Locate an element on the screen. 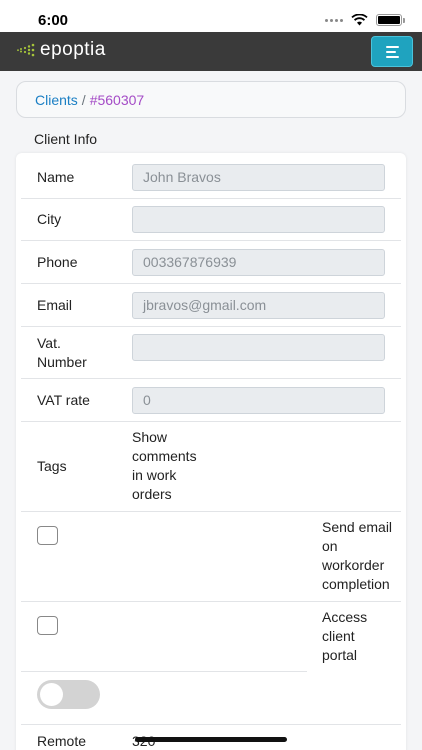 The width and height of the screenshot is (422, 750). vat-number-label: Vat. Number is located at coordinates (62, 353).